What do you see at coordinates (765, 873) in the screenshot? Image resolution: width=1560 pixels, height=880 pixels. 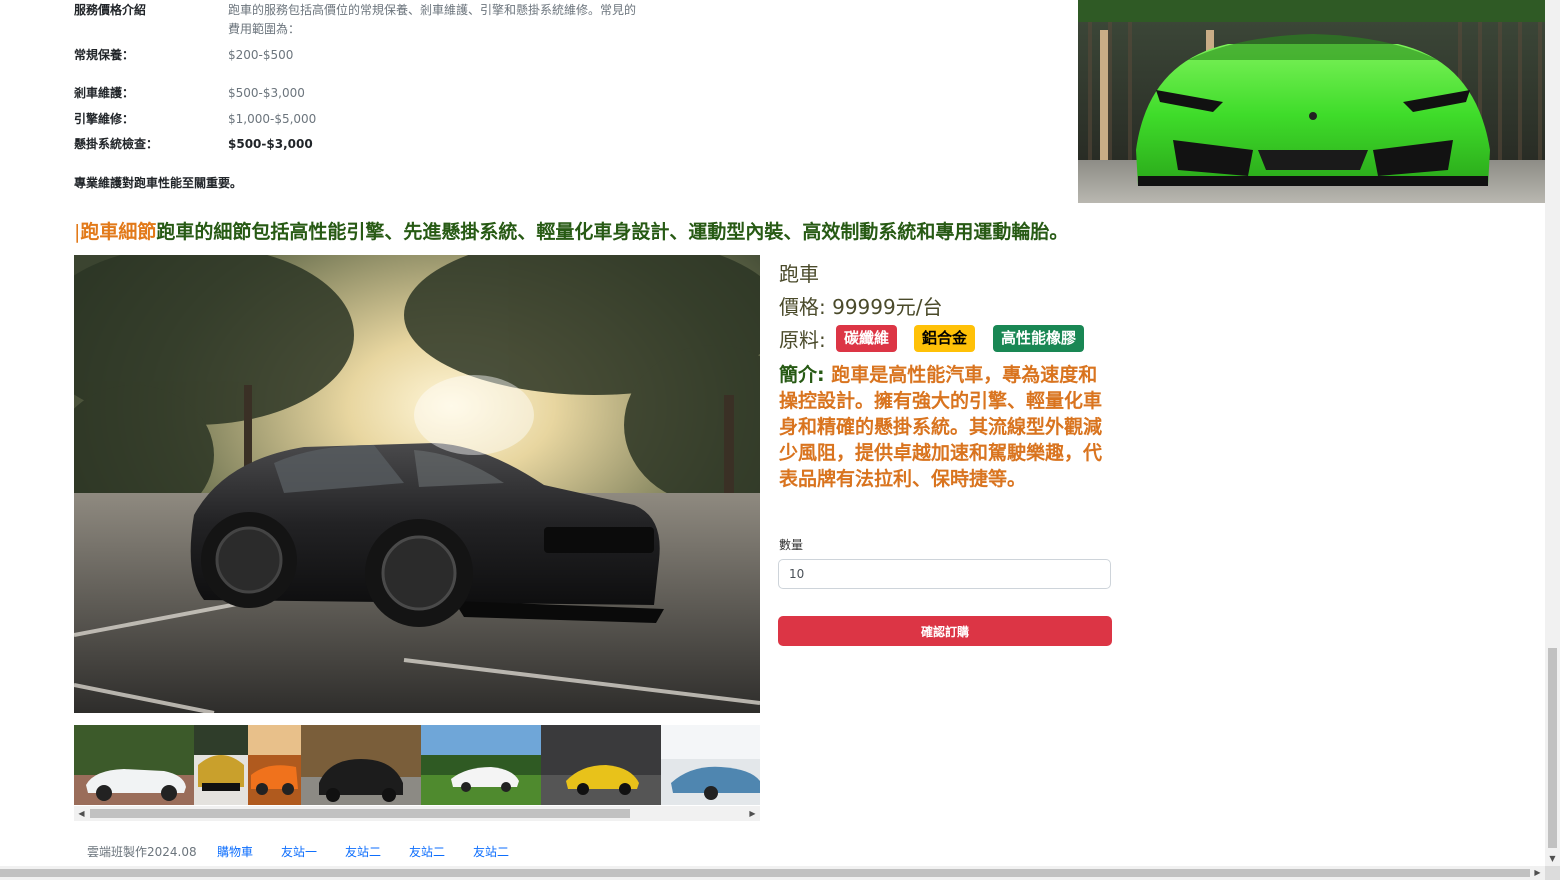 I see `horizontal-scrollbar-thumb` at bounding box center [765, 873].